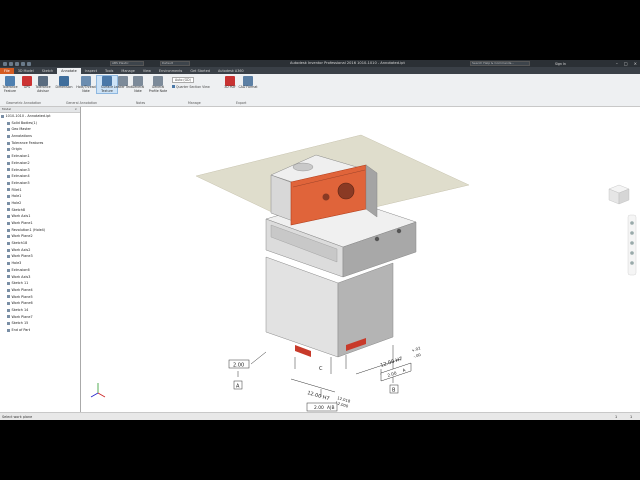 This screenshot has height=480, width=640. What do you see at coordinates (632, 233) in the screenshot?
I see `zoom-icon` at bounding box center [632, 233].